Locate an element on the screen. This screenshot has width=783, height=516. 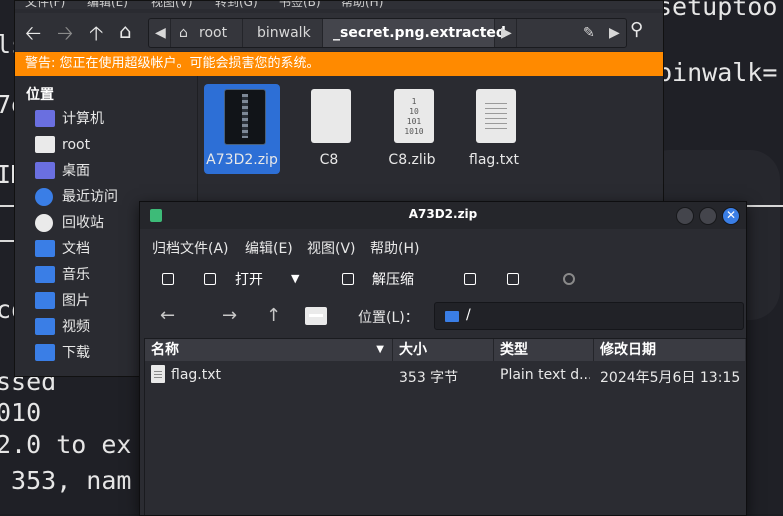
forward-arrow-icon: 🡢 is located at coordinates (65, 36).